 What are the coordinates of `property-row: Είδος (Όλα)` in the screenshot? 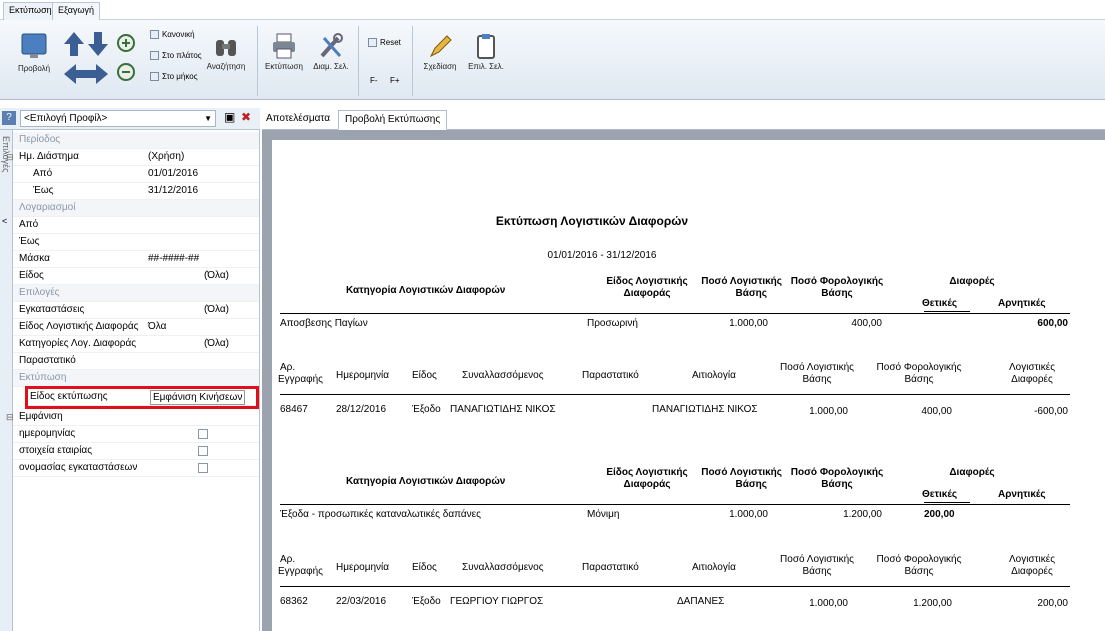 It's located at (136, 276).